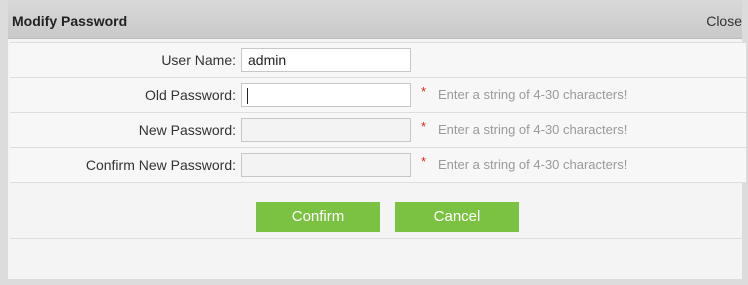  What do you see at coordinates (378, 238) in the screenshot?
I see `divider` at bounding box center [378, 238].